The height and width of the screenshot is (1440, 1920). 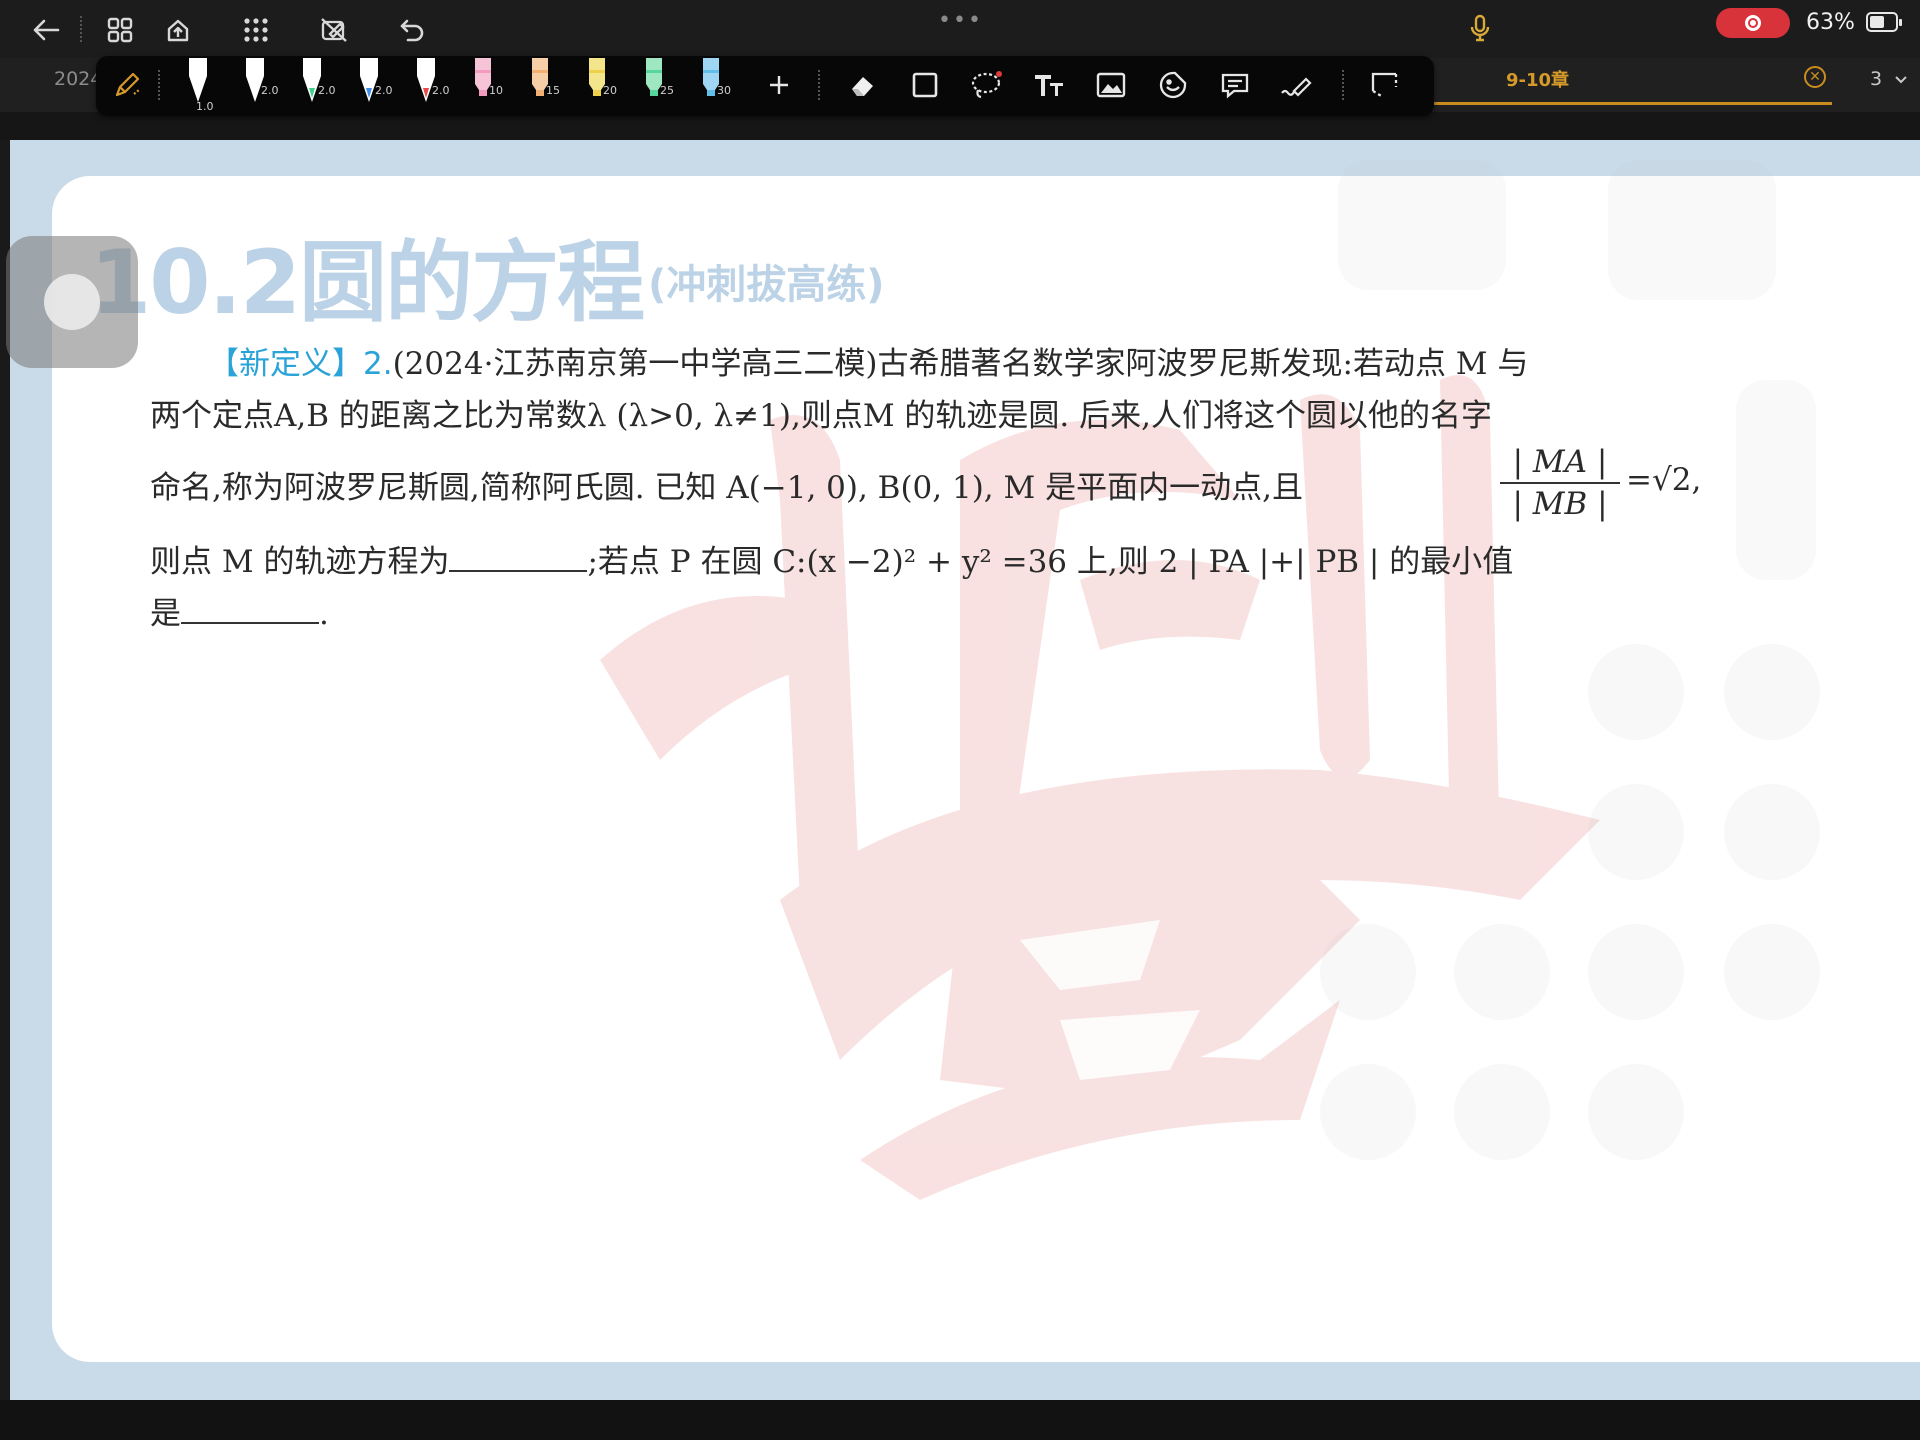 I want to click on eraser-icon, so click(x=863, y=85).